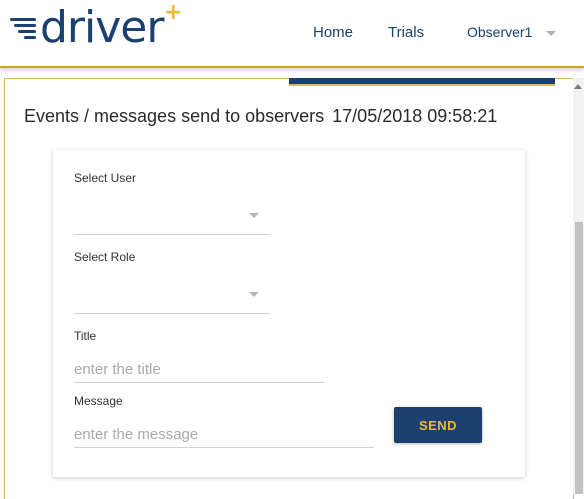 This screenshot has width=584, height=499. Describe the element at coordinates (199, 369) in the screenshot. I see `title-input` at that location.